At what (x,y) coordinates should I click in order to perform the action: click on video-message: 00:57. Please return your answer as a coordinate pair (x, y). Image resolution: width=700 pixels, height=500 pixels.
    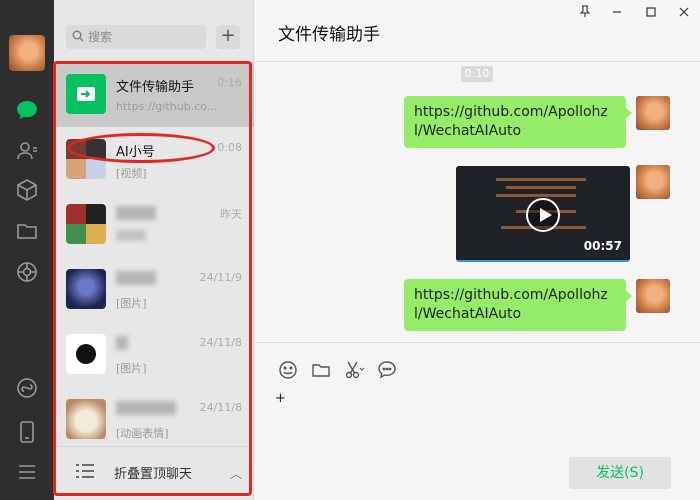
    Looking at the image, I should click on (543, 214).